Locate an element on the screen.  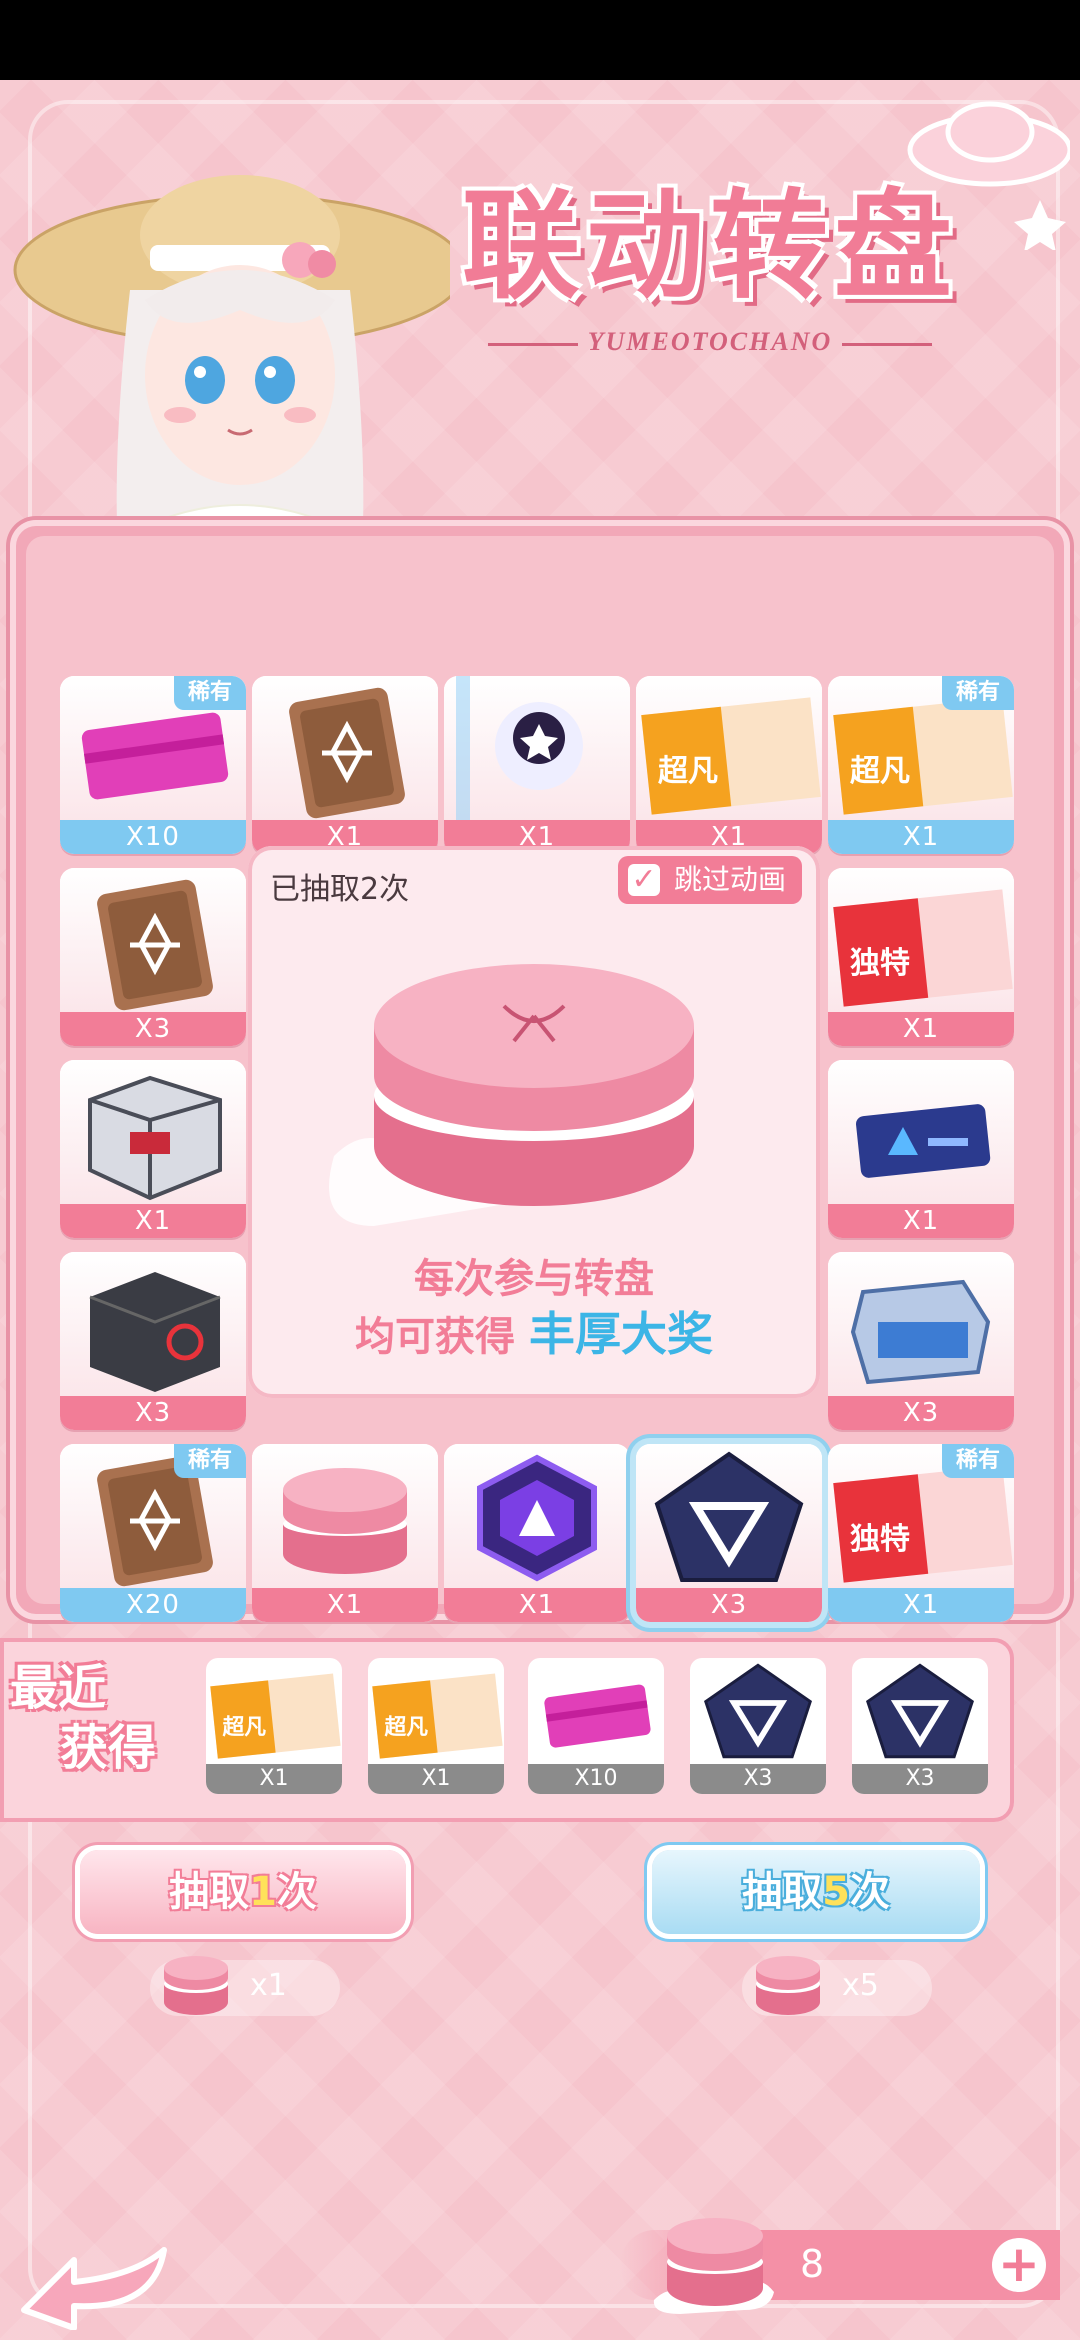
dark-box-icon is located at coordinates (153, 1325).